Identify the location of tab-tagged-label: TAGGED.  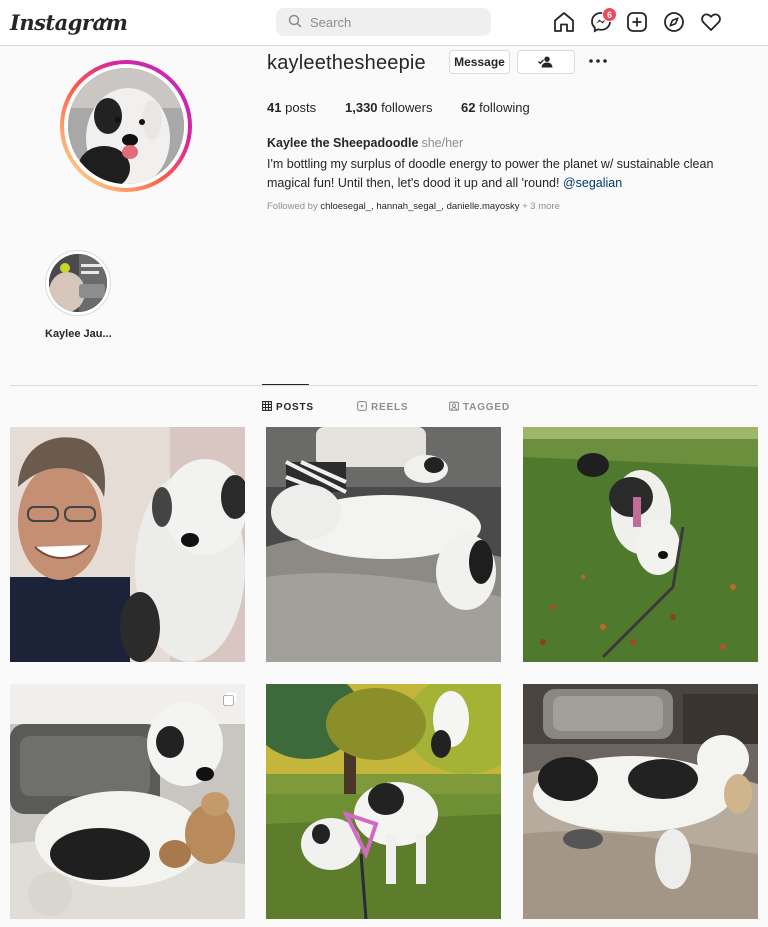
(486, 407).